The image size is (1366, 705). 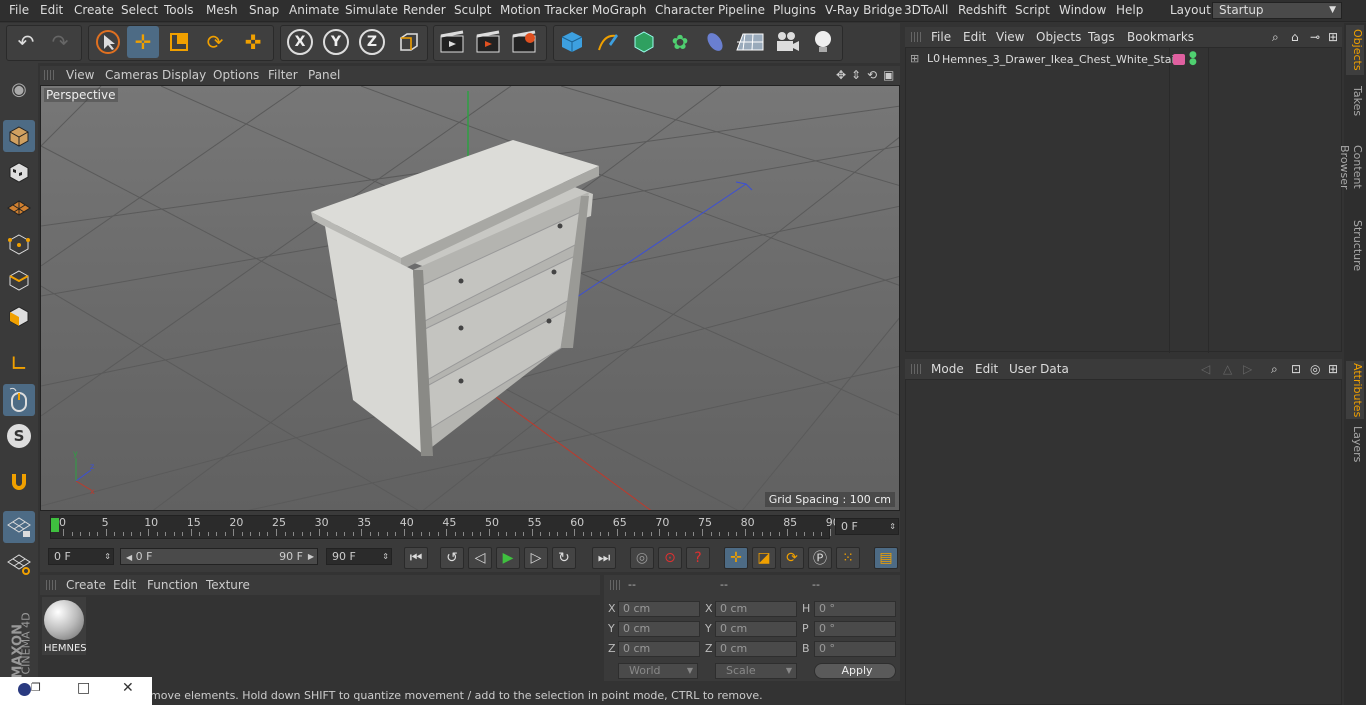 What do you see at coordinates (172, 585) in the screenshot?
I see `material-menu-function: Function` at bounding box center [172, 585].